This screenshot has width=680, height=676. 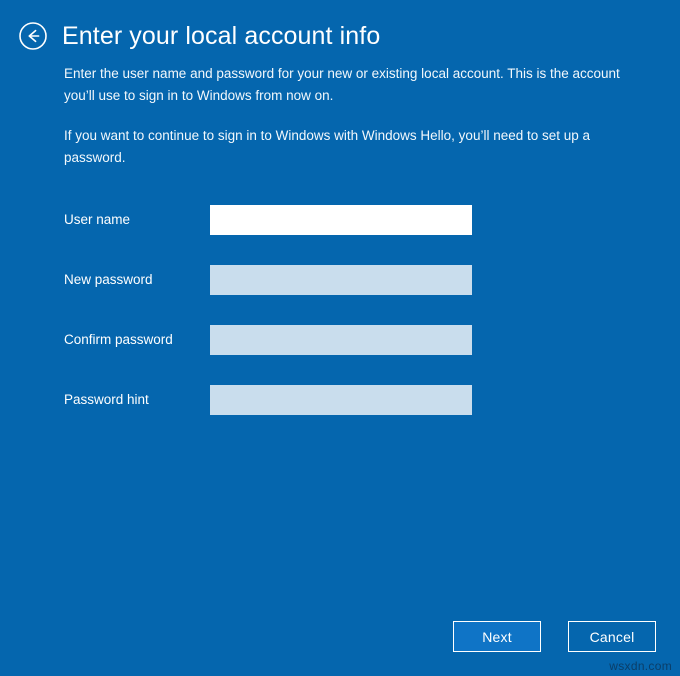 I want to click on page-title: Enter your local account info, so click(x=221, y=36).